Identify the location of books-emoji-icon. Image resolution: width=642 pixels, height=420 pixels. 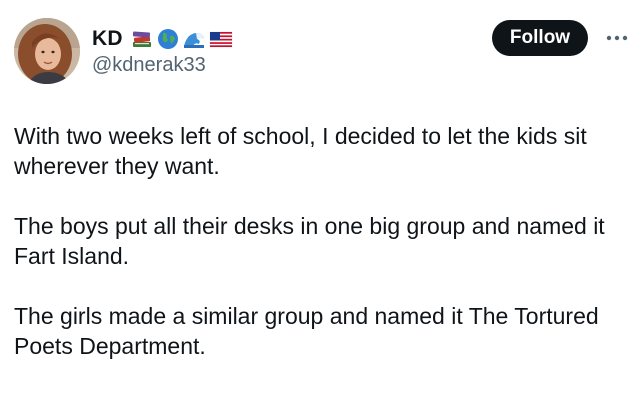
(142, 39).